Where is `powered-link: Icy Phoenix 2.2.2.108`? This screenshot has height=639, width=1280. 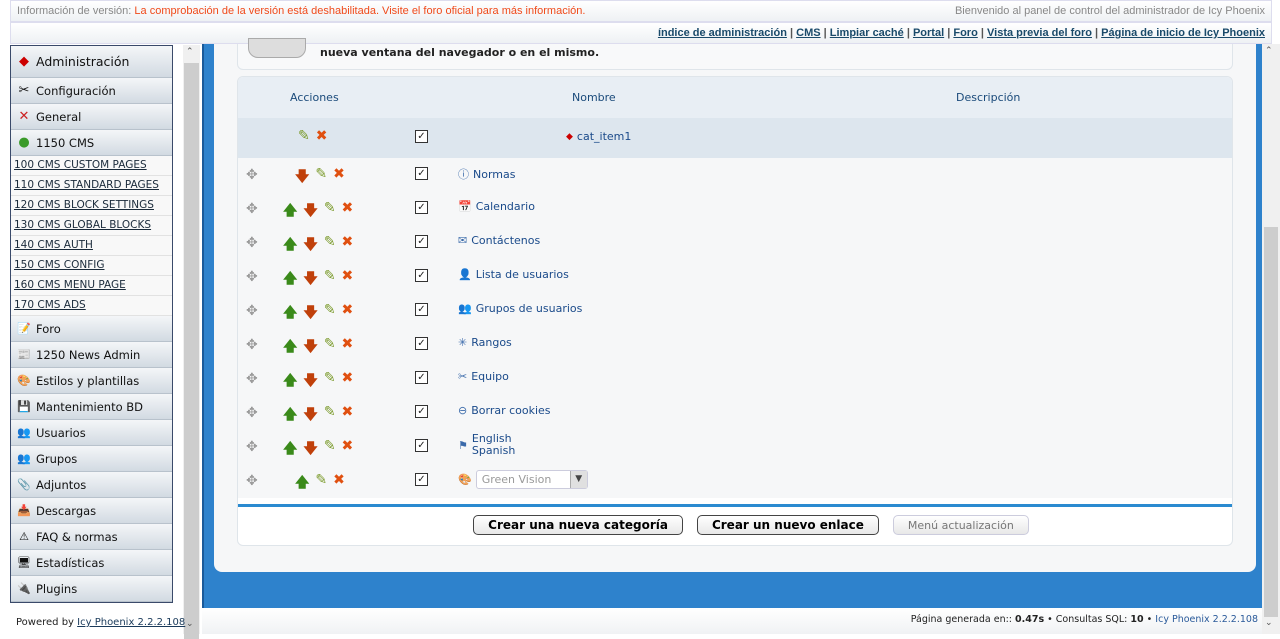 powered-link: Icy Phoenix 2.2.2.108 is located at coordinates (131, 622).